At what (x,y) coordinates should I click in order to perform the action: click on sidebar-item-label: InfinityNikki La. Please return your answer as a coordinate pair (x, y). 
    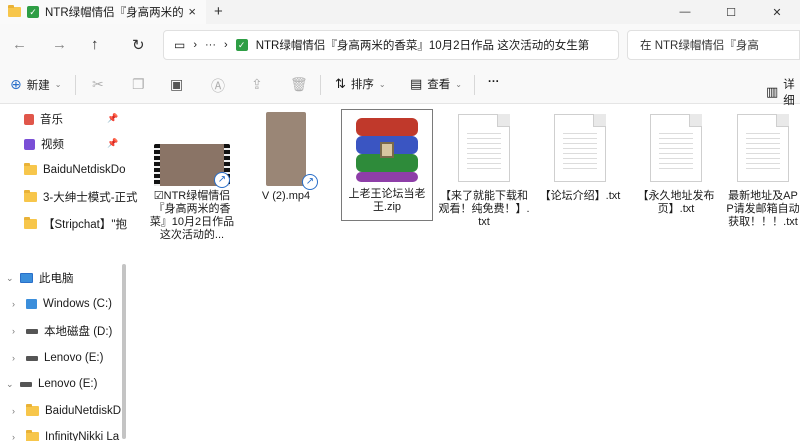
    Looking at the image, I should click on (82, 436).